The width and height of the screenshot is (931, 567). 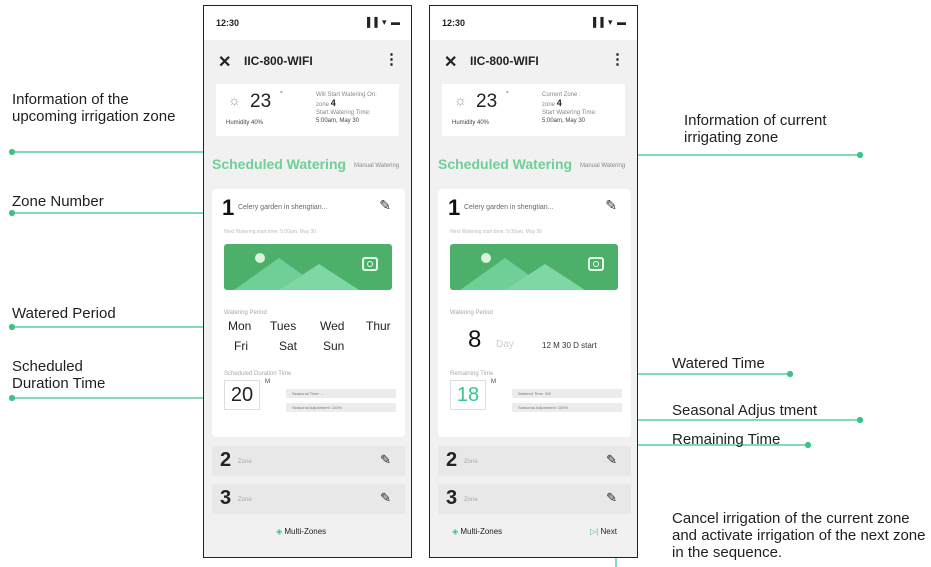 What do you see at coordinates (356, 104) in the screenshot?
I see `zone-line: zone 4` at bounding box center [356, 104].